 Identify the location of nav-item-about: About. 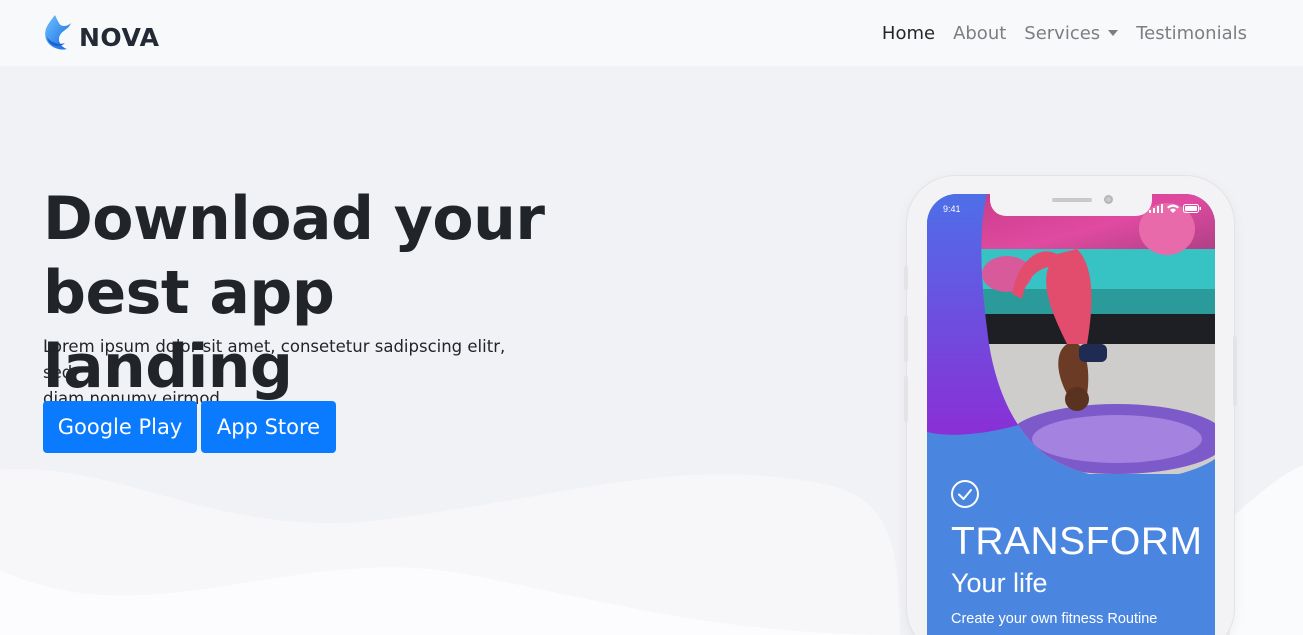
(979, 33).